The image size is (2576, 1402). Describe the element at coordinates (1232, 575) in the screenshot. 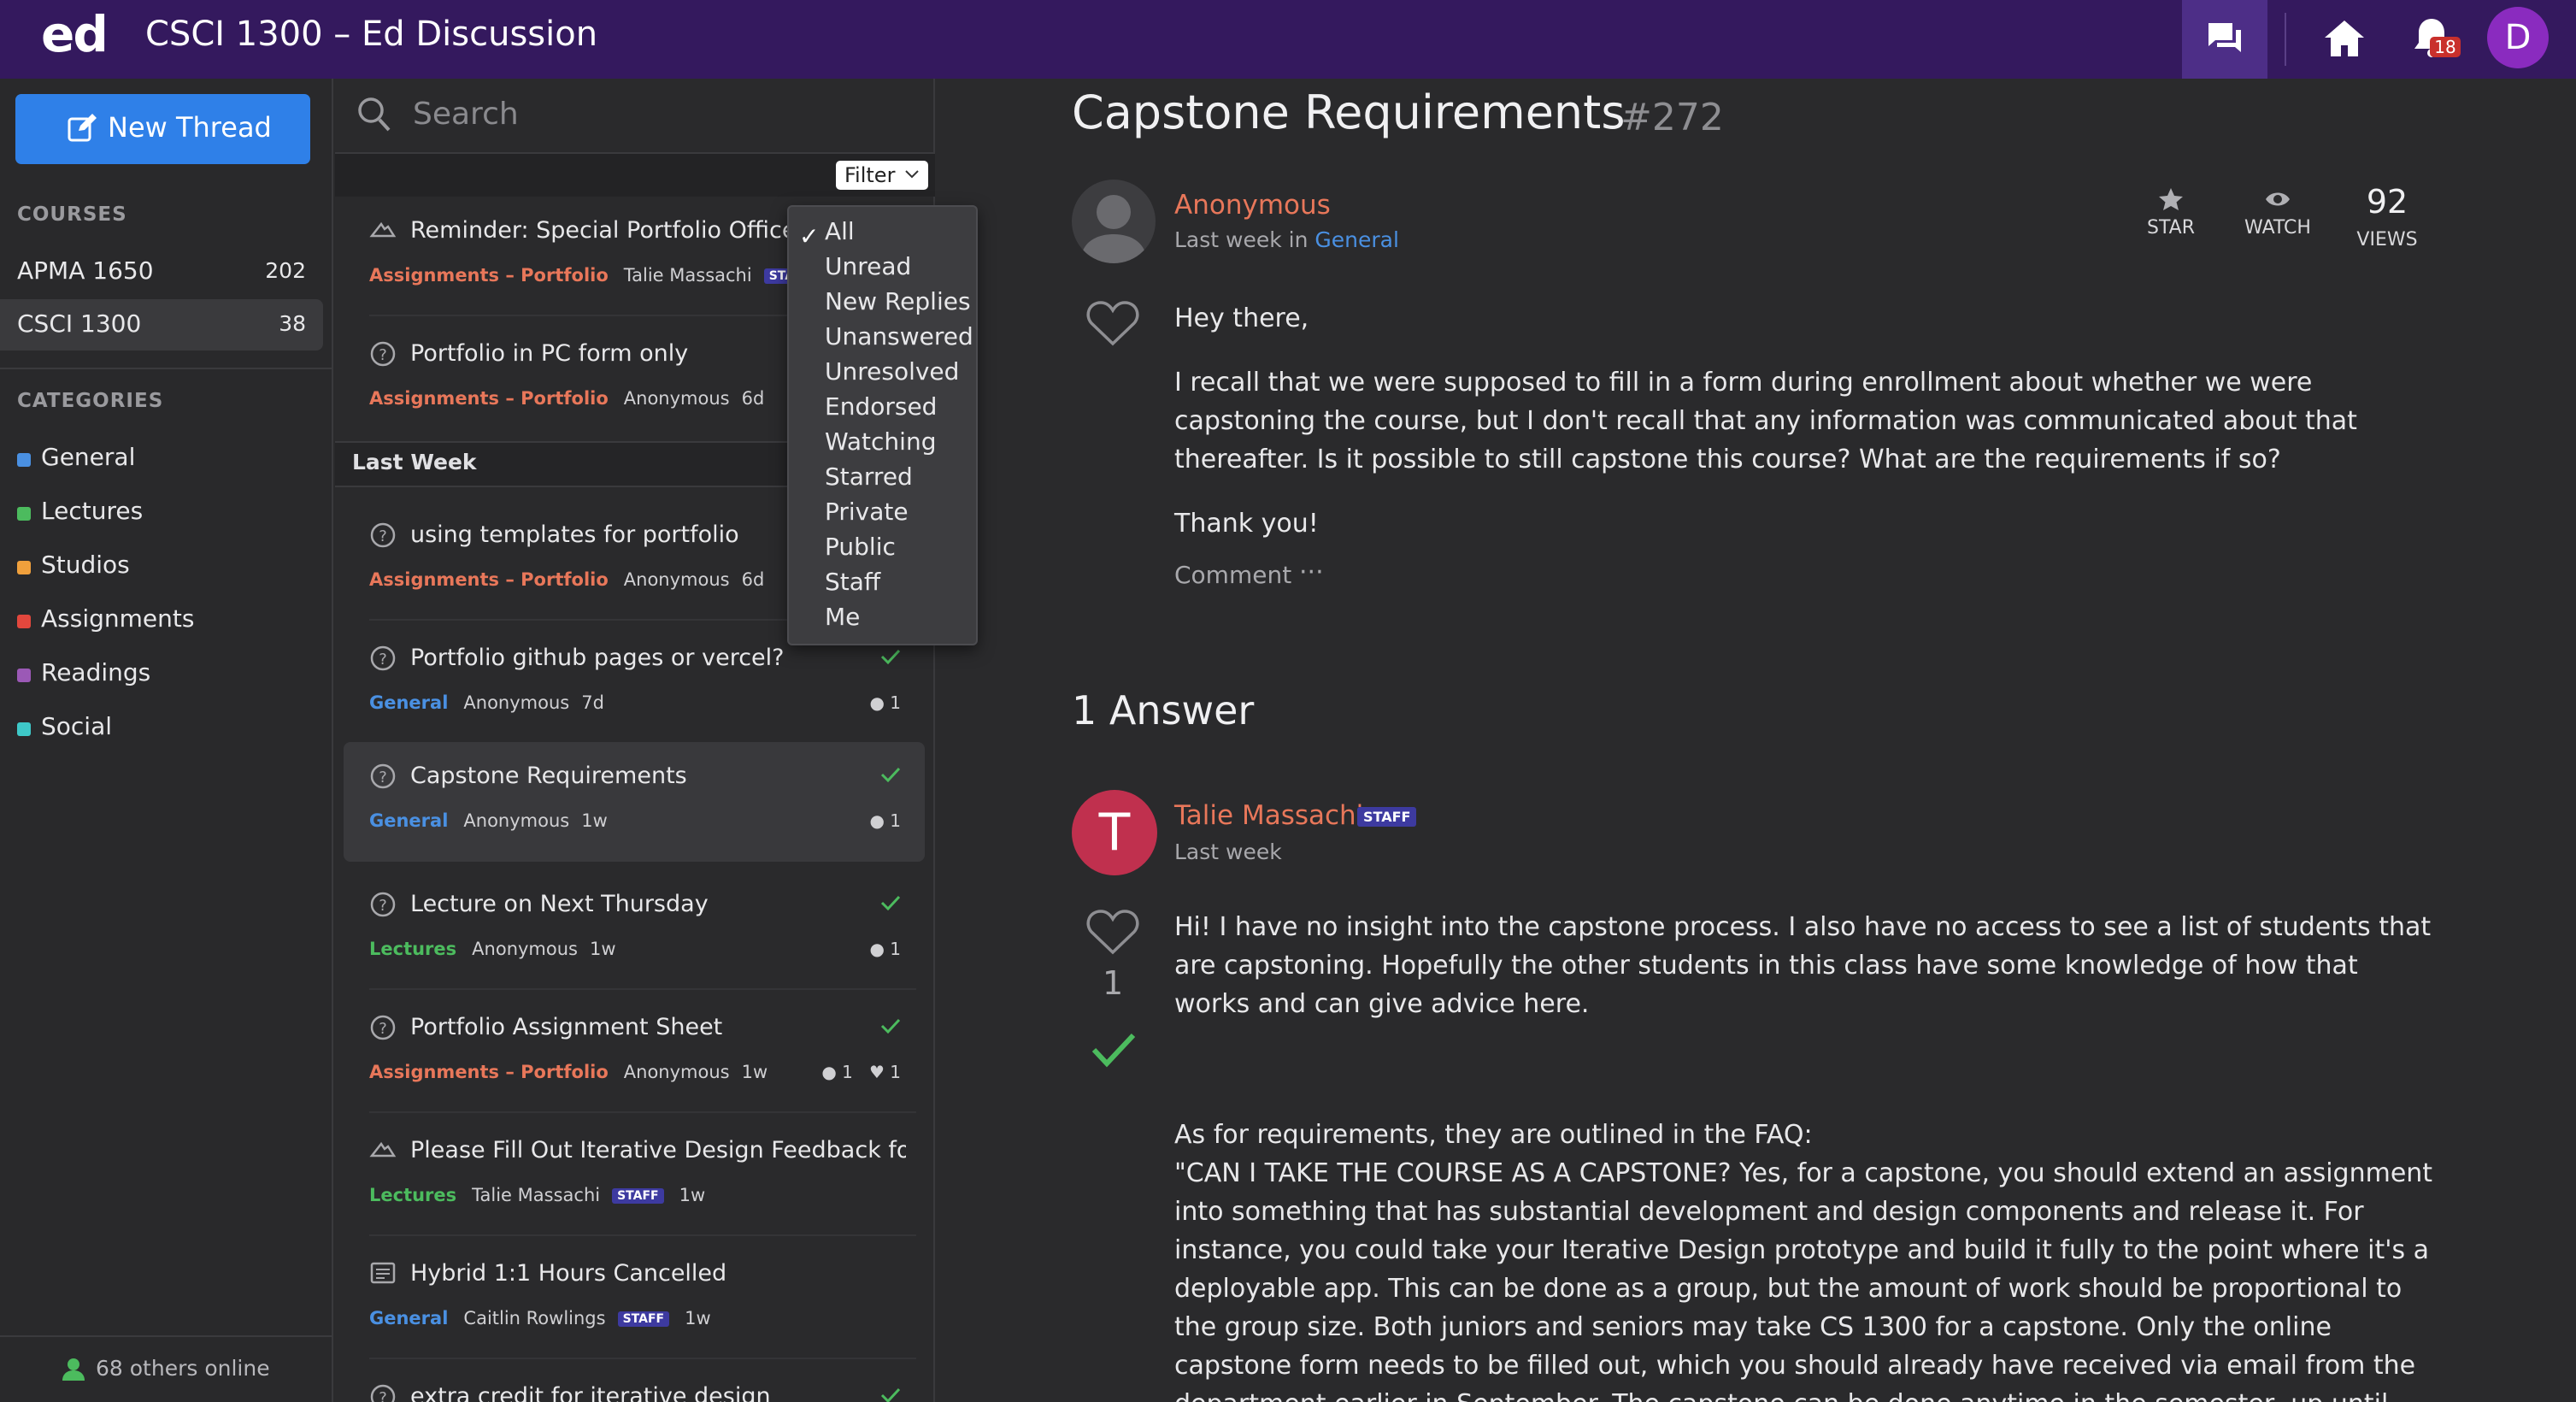

I see `comment-button: Comment` at that location.